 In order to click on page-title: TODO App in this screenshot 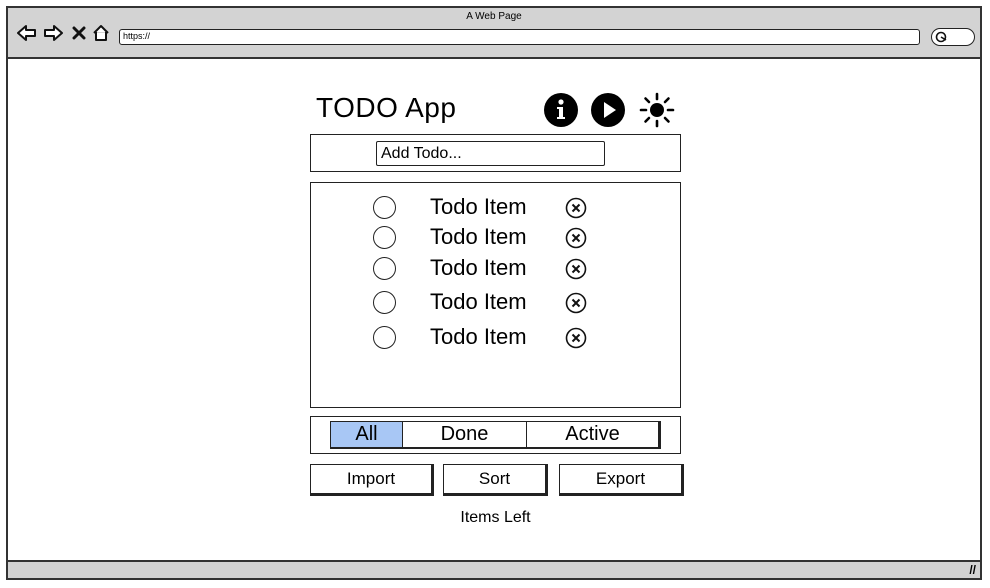, I will do `click(386, 107)`.